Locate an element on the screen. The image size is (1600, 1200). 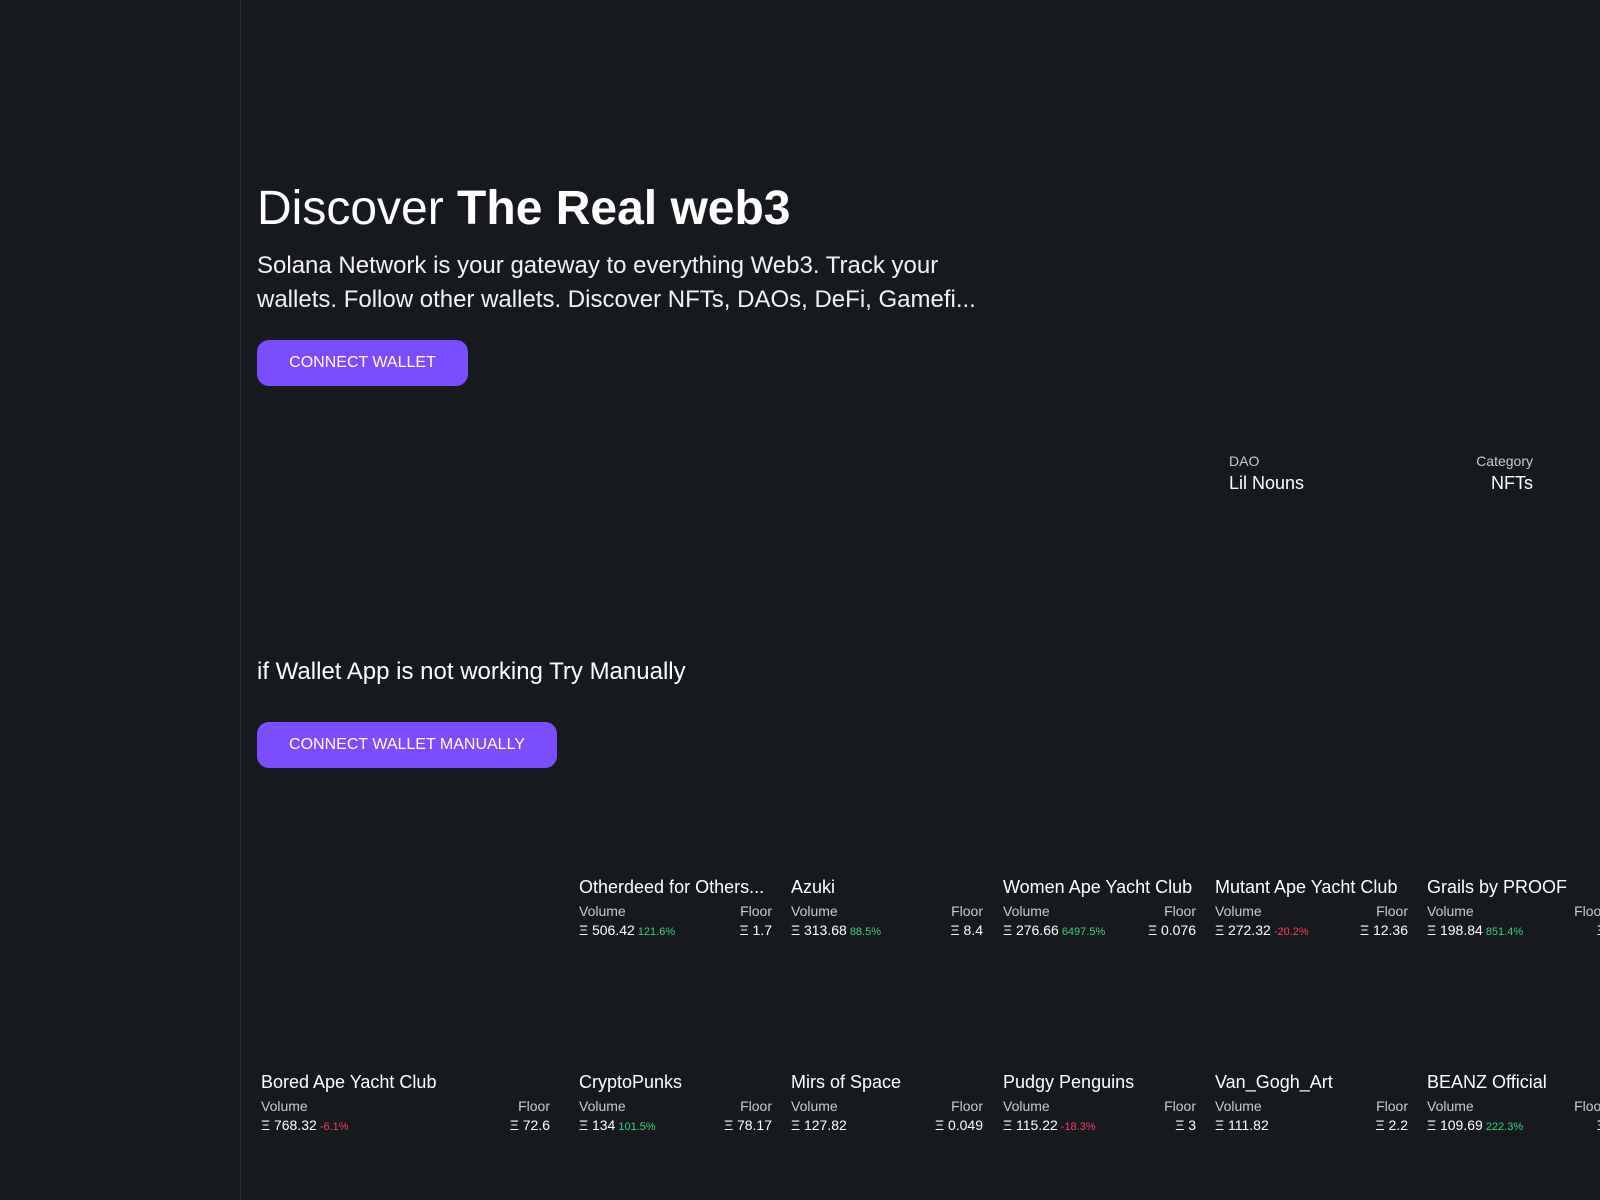
volume-value-row: Ξ 109.69 222.3% is located at coordinates (1475, 1125).